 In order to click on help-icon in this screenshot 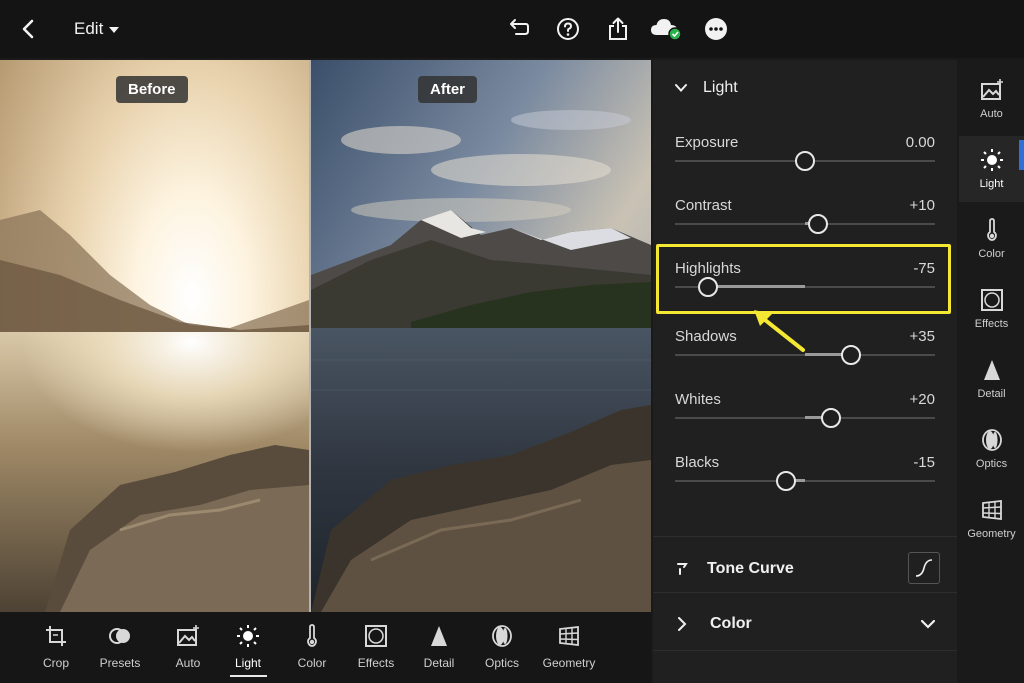, I will do `click(568, 29)`.